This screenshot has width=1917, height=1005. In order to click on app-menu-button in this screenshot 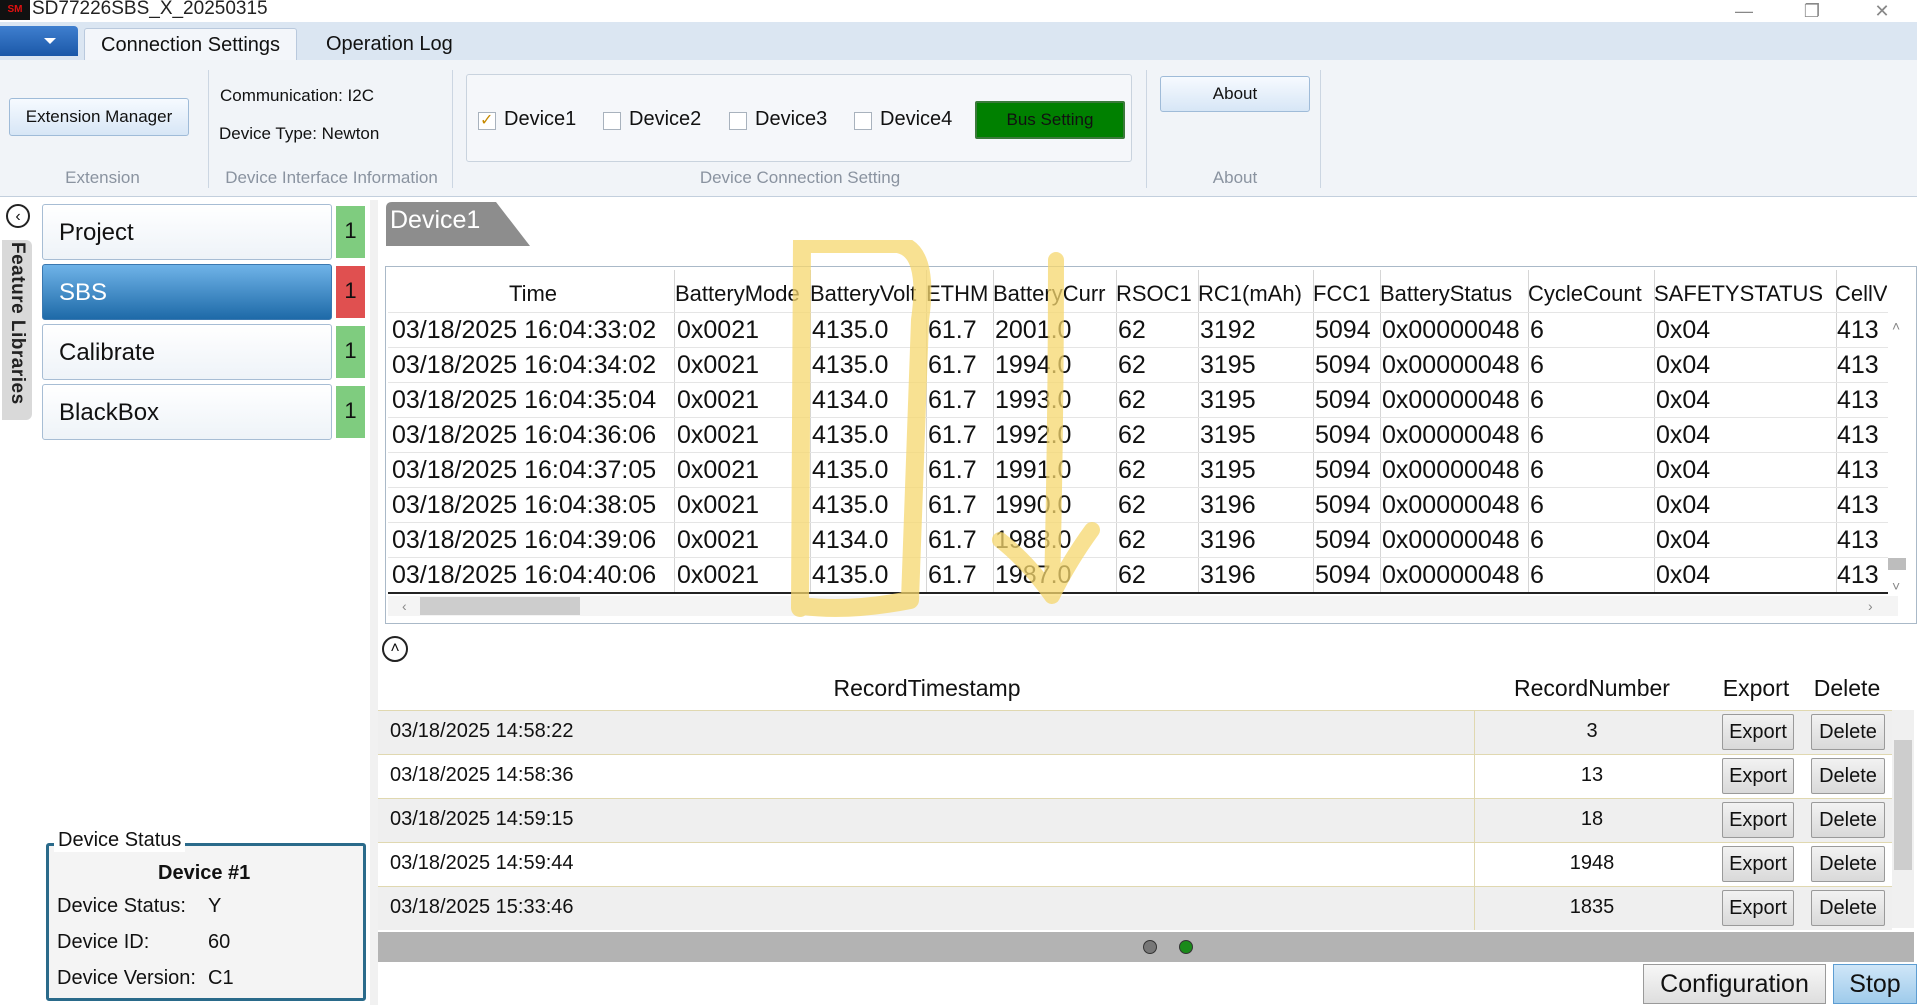, I will do `click(39, 41)`.